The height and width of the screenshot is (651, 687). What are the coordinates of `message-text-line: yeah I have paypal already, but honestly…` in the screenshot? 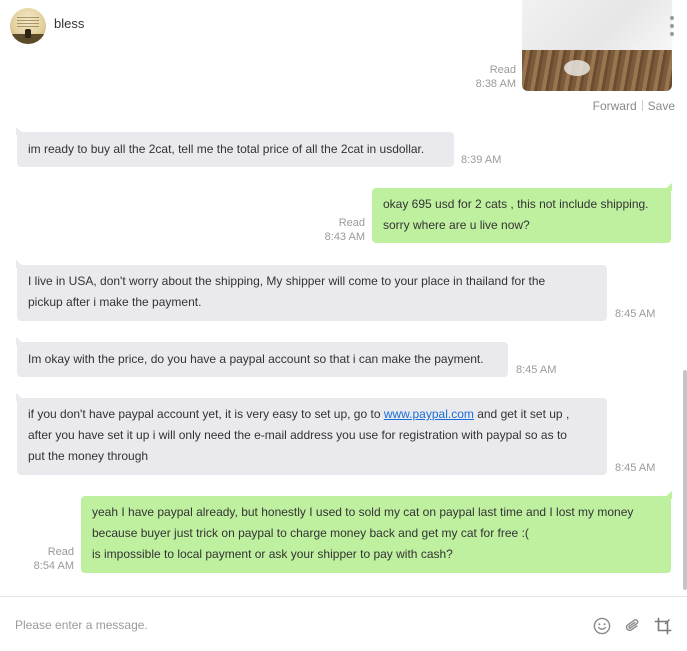 It's located at (363, 512).